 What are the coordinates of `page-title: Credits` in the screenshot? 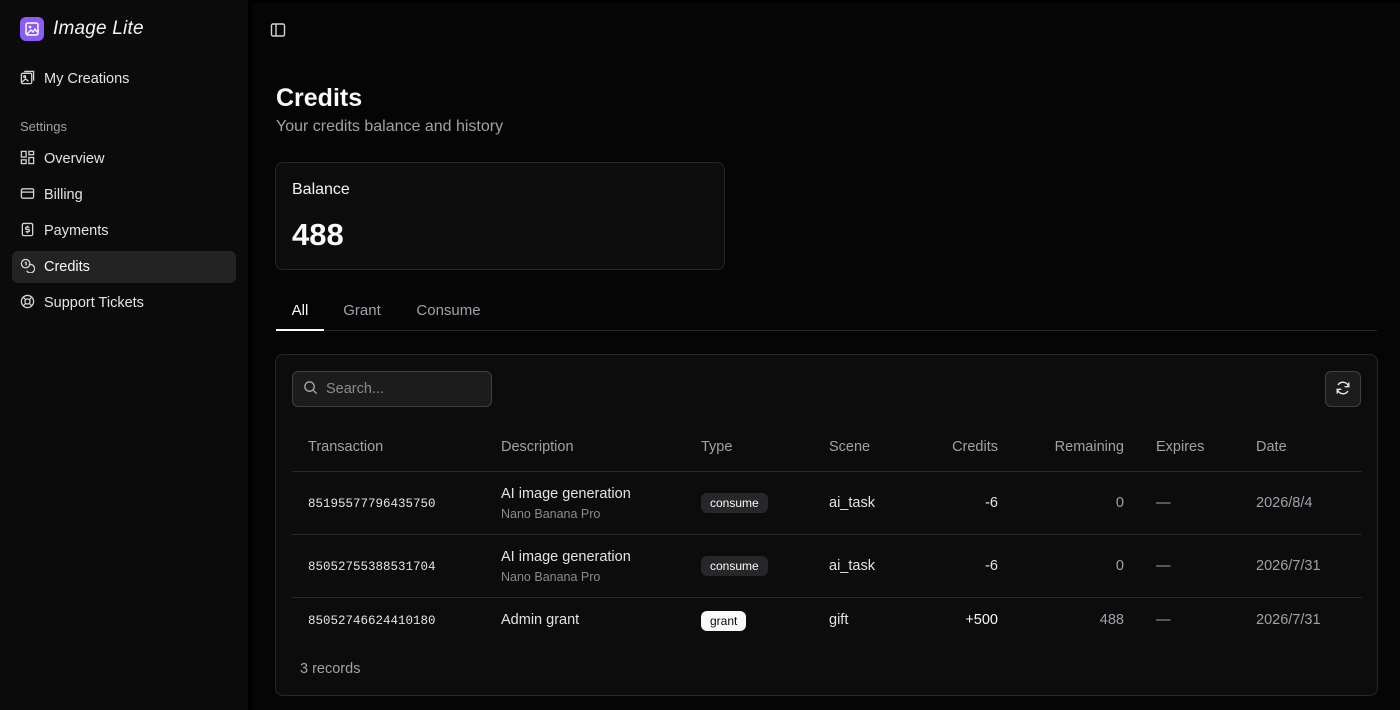 It's located at (319, 98).